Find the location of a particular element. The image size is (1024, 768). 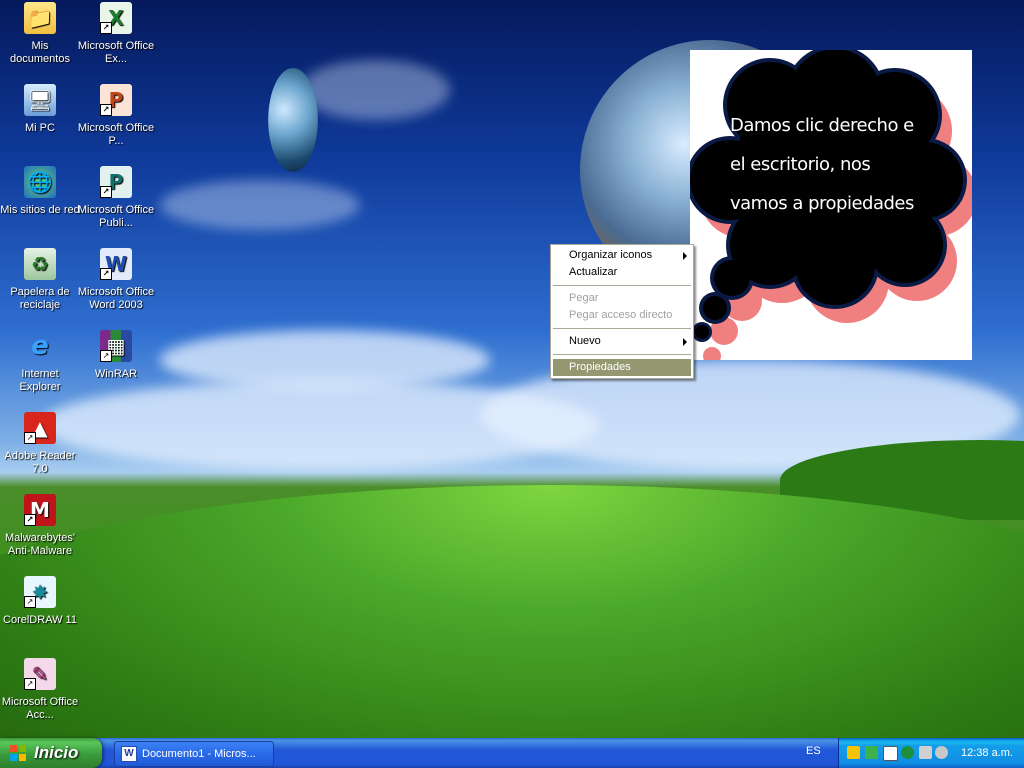

adobe-reader-icon: ▲ ↗ is located at coordinates (40, 428).